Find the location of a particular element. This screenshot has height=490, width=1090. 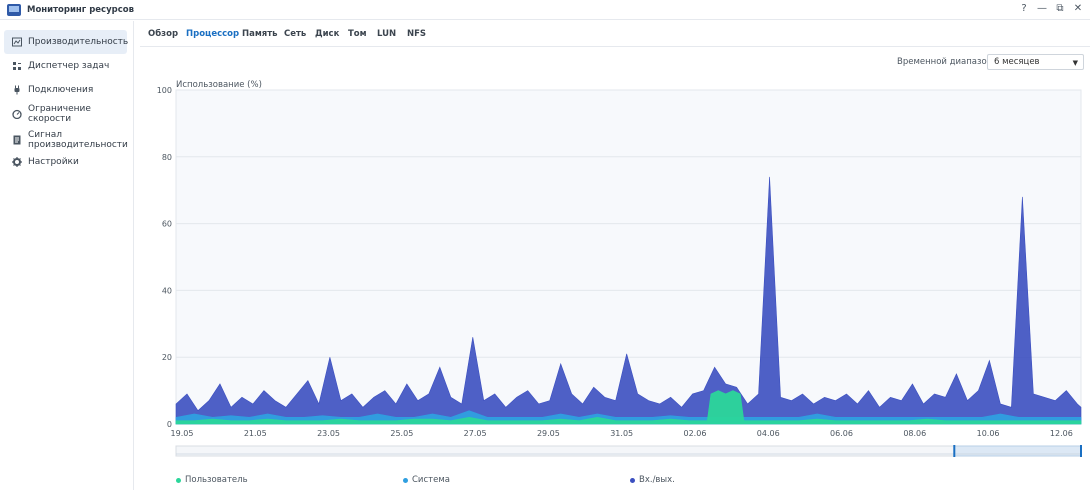

navigator-track is located at coordinates (628, 451).